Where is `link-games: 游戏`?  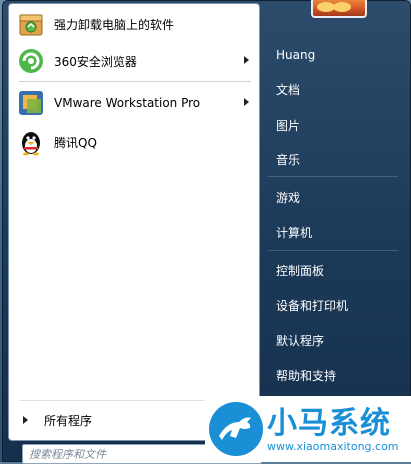
link-games: 游戏 is located at coordinates (334, 197).